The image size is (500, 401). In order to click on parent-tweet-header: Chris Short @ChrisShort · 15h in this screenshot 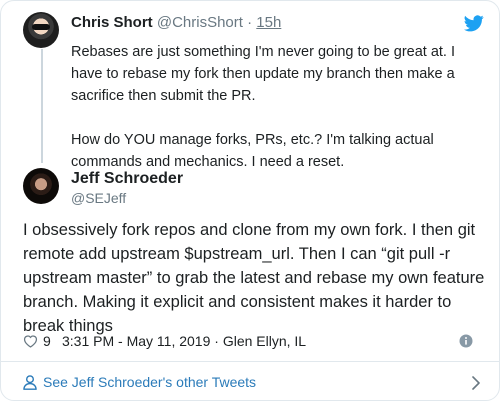, I will do `click(176, 22)`.